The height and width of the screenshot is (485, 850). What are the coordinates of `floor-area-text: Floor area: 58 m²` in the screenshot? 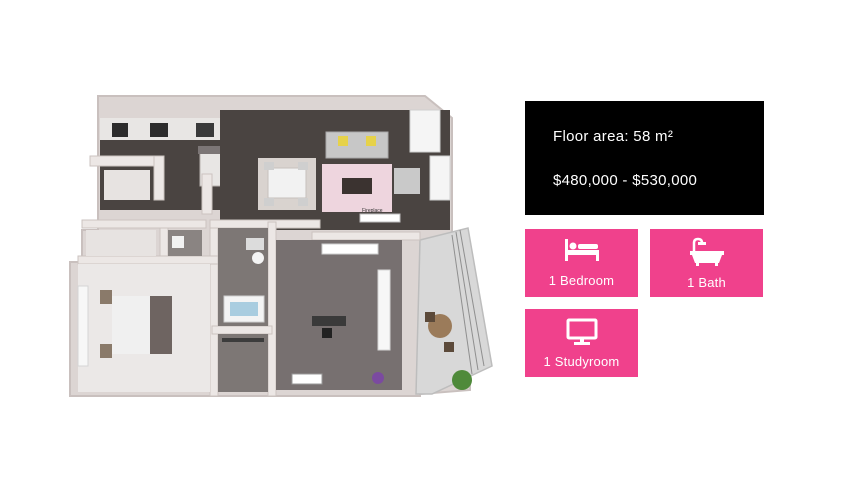 It's located at (613, 136).